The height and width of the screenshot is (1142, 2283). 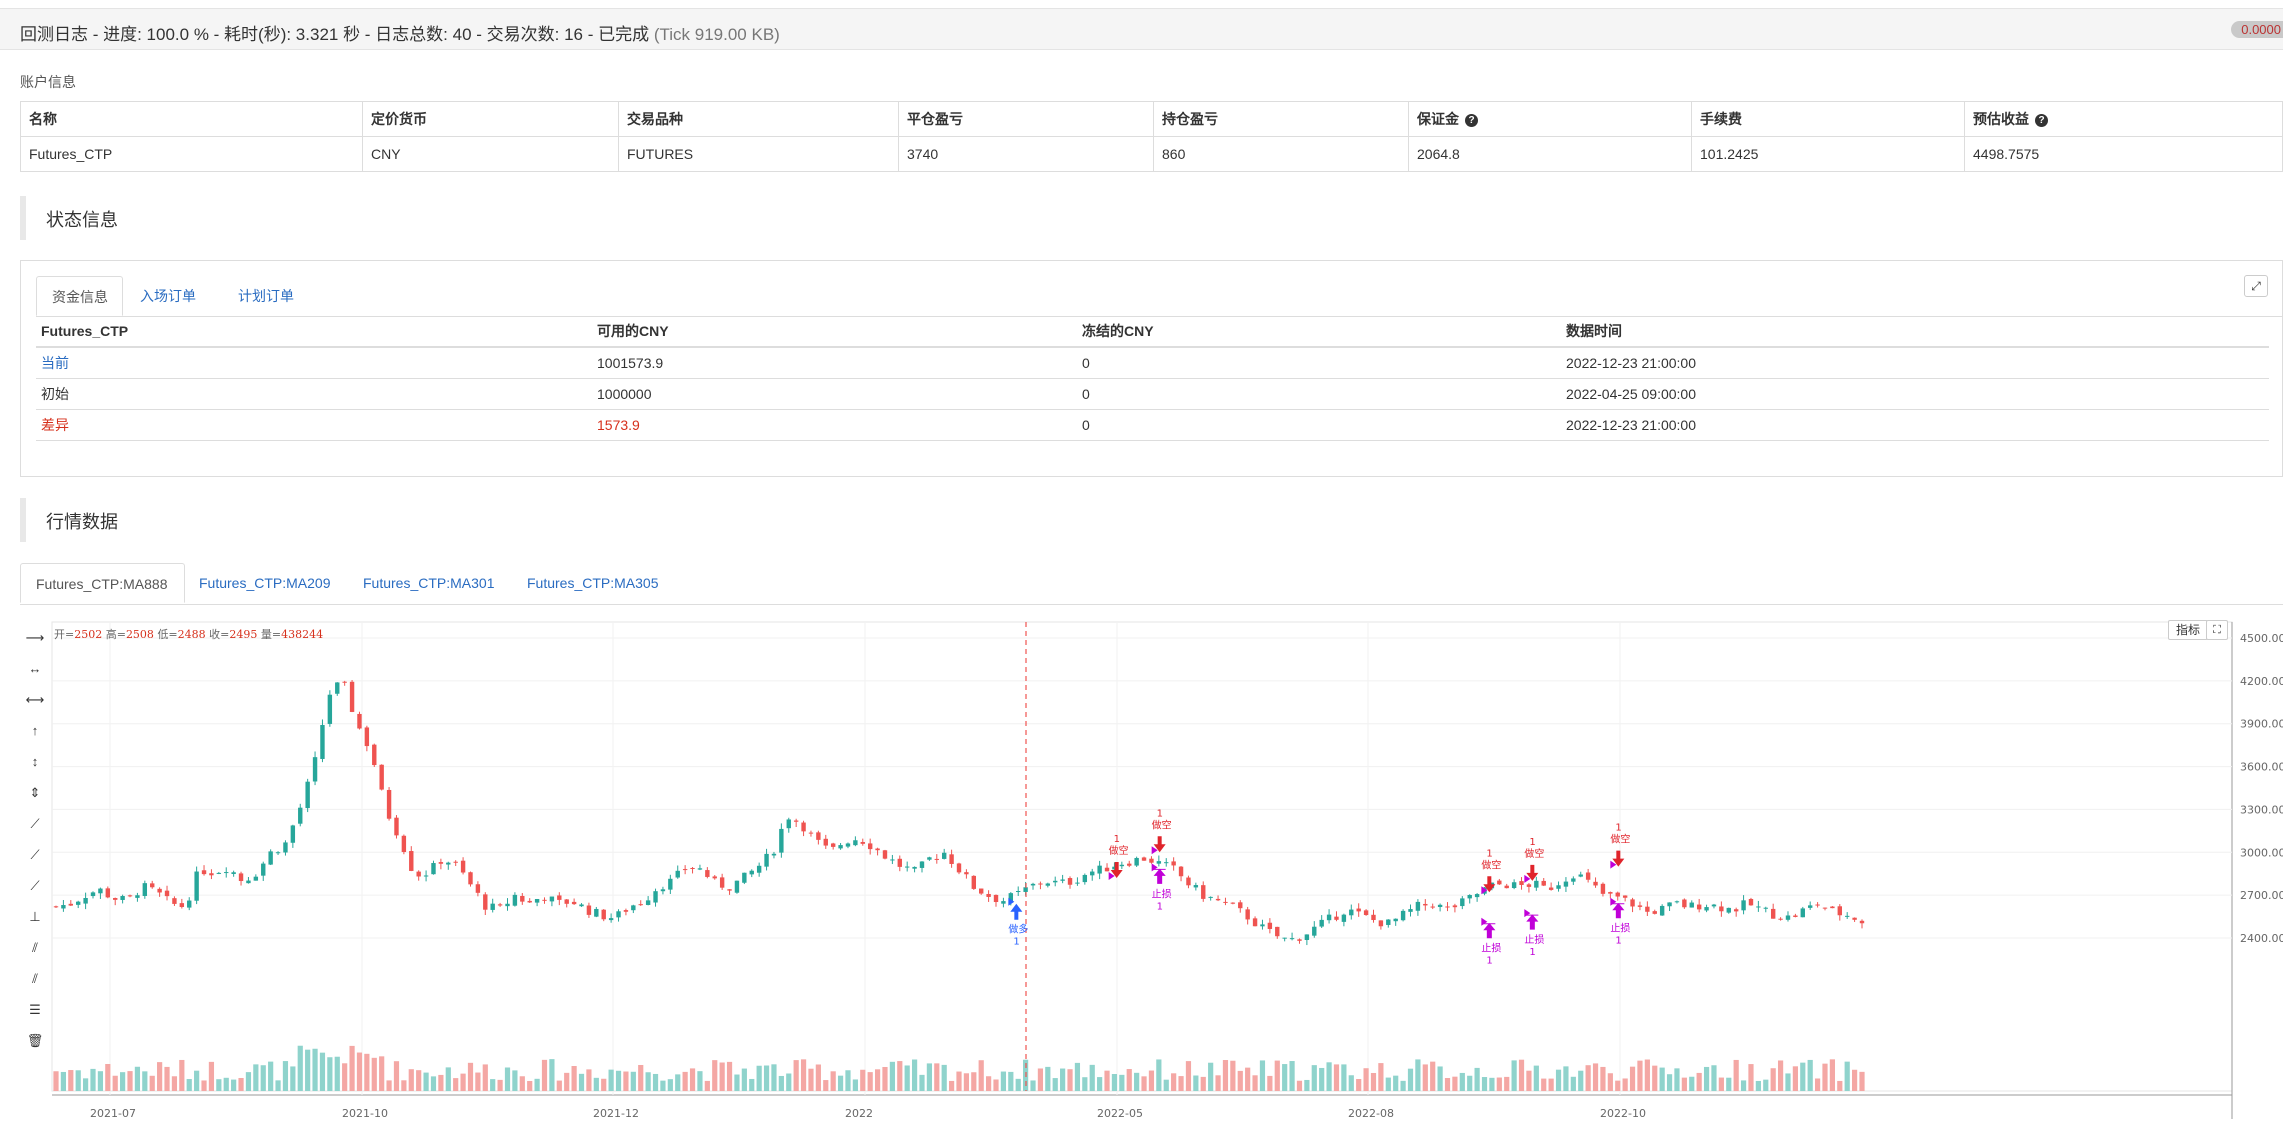 What do you see at coordinates (35, 1010) in the screenshot?
I see `fibonacci-icon: ☰` at bounding box center [35, 1010].